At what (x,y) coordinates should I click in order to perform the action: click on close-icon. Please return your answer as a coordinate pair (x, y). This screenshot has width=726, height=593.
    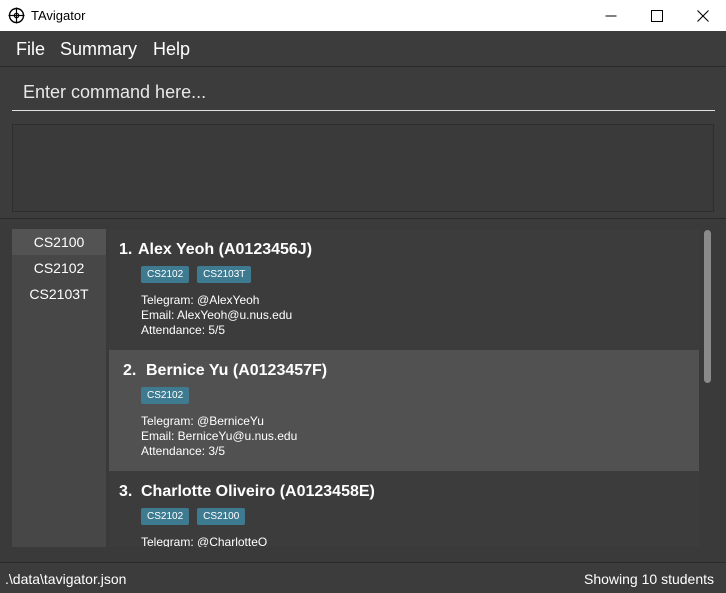
    Looking at the image, I should click on (703, 15).